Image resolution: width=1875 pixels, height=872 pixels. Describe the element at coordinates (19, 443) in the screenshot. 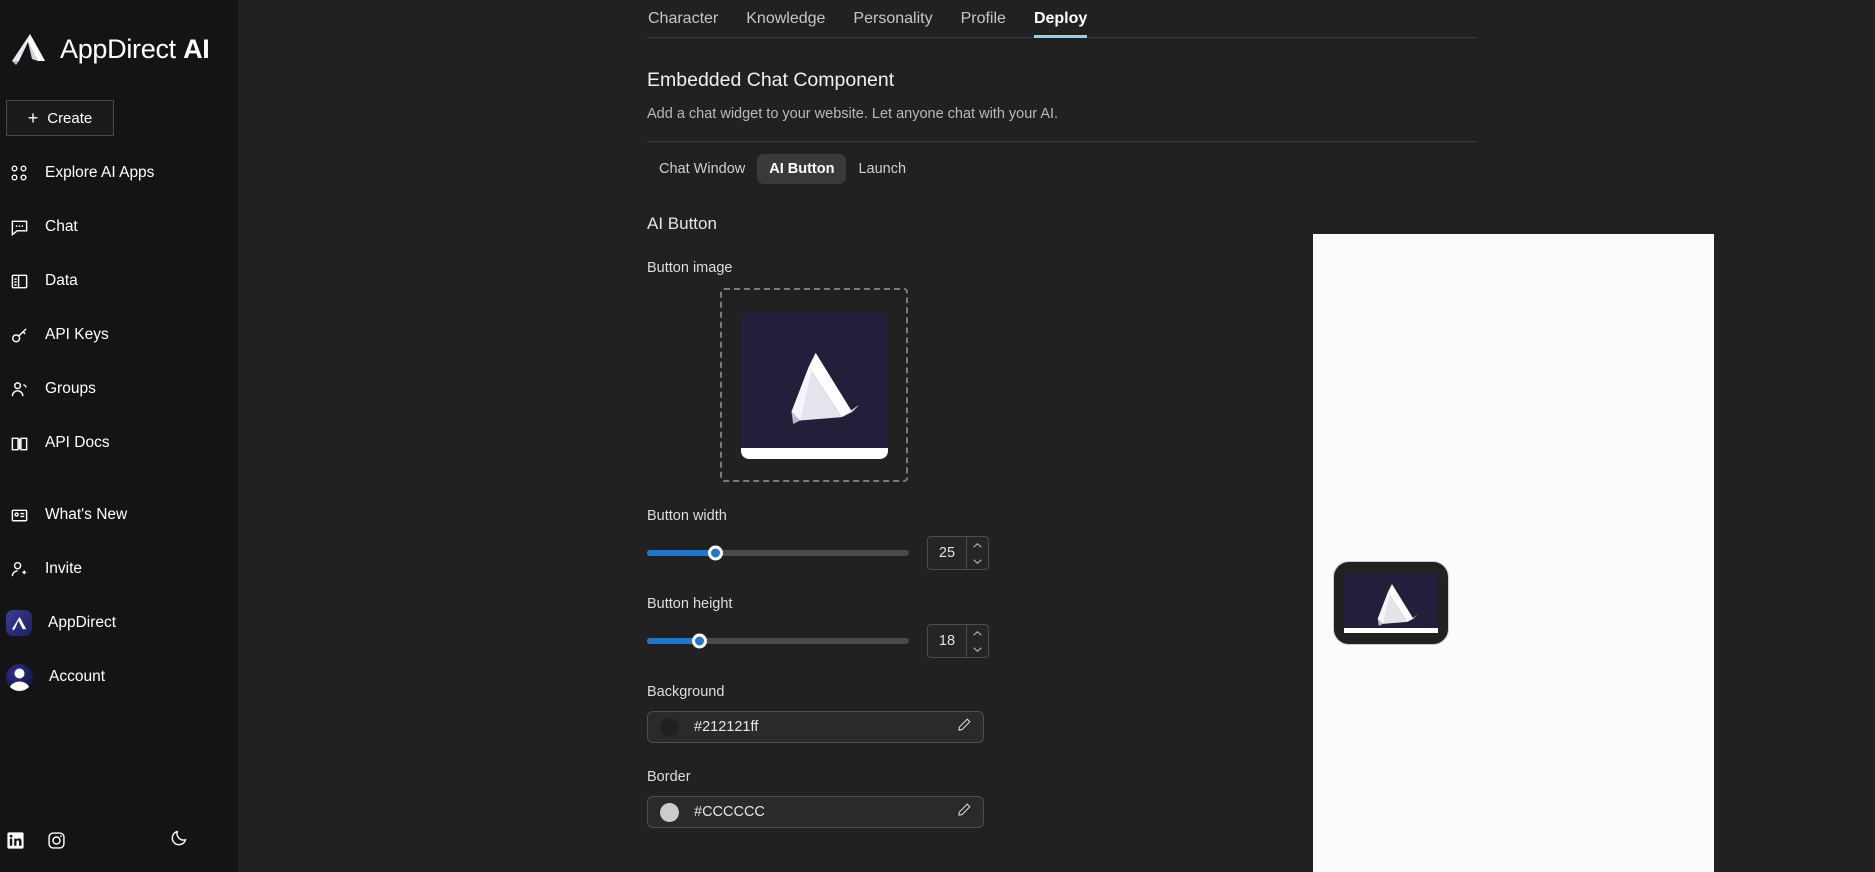

I see `book-icon` at that location.